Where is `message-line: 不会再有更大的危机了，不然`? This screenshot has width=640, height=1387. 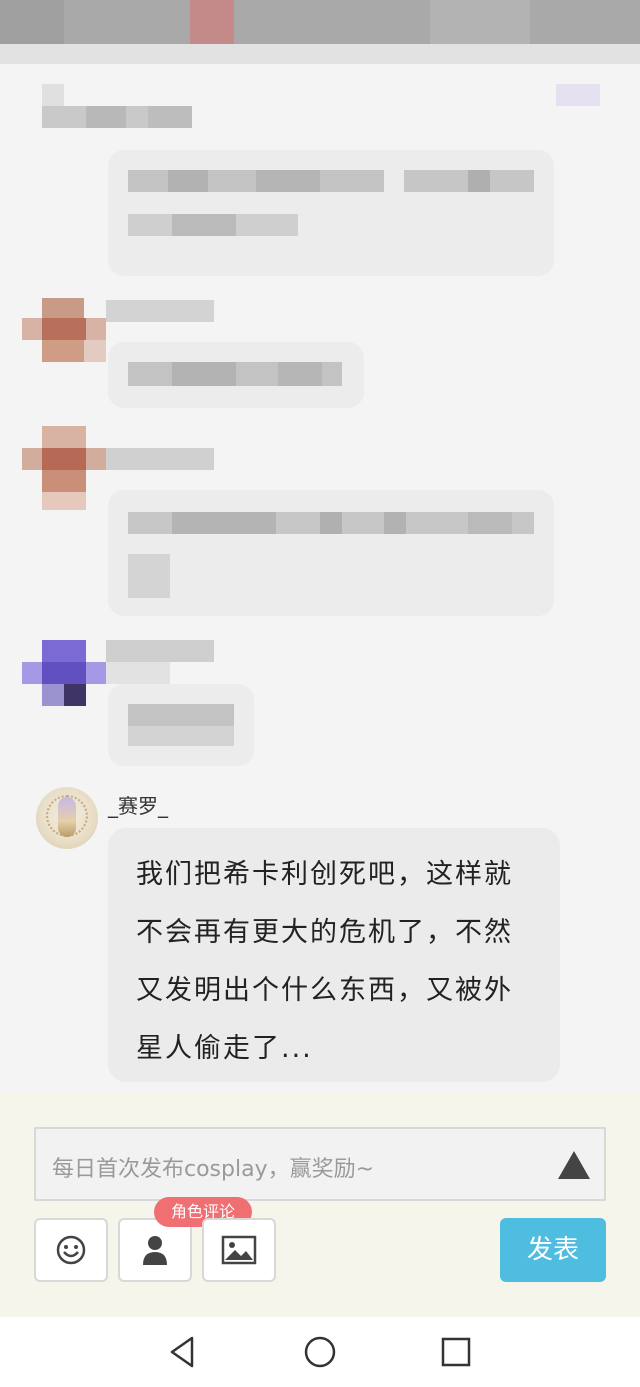
message-line: 不会再有更大的危机了，不然 is located at coordinates (324, 932).